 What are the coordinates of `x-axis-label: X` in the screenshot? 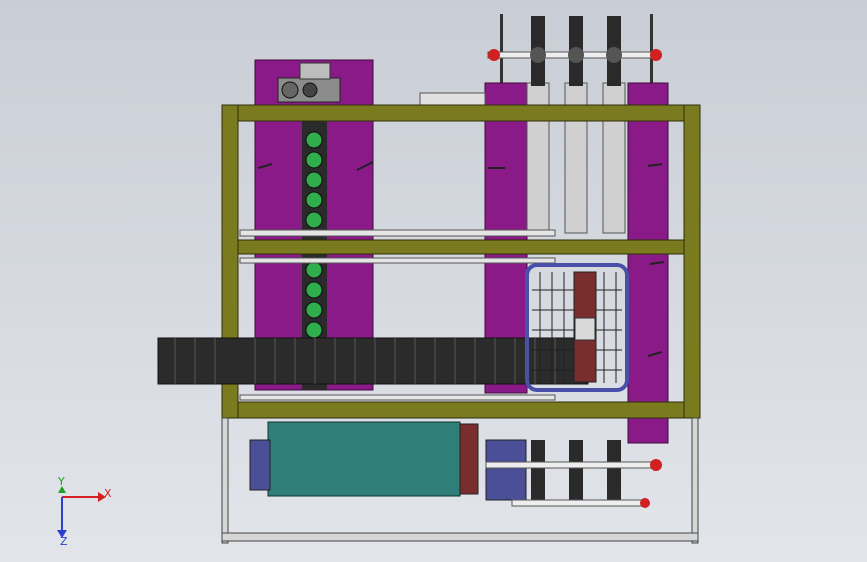 It's located at (108, 493).